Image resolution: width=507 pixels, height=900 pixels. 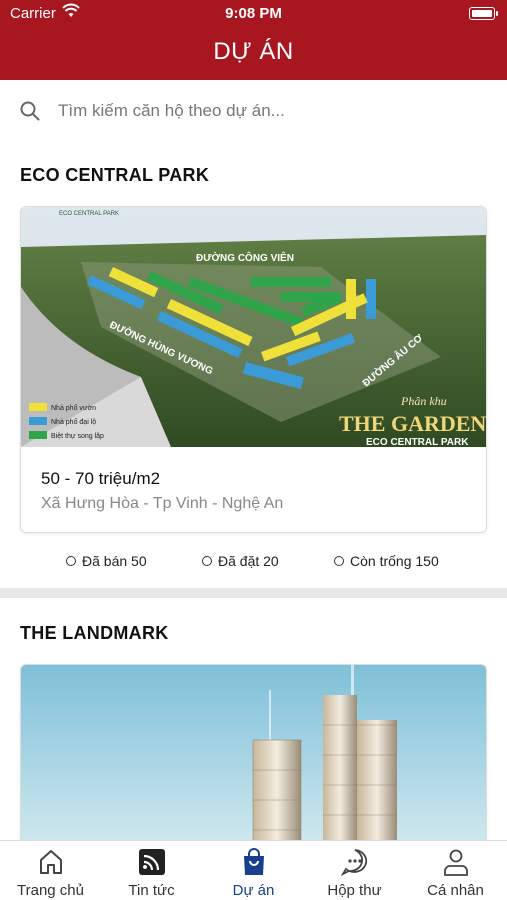 I want to click on tab-news: Tin tức, so click(x=151, y=870).